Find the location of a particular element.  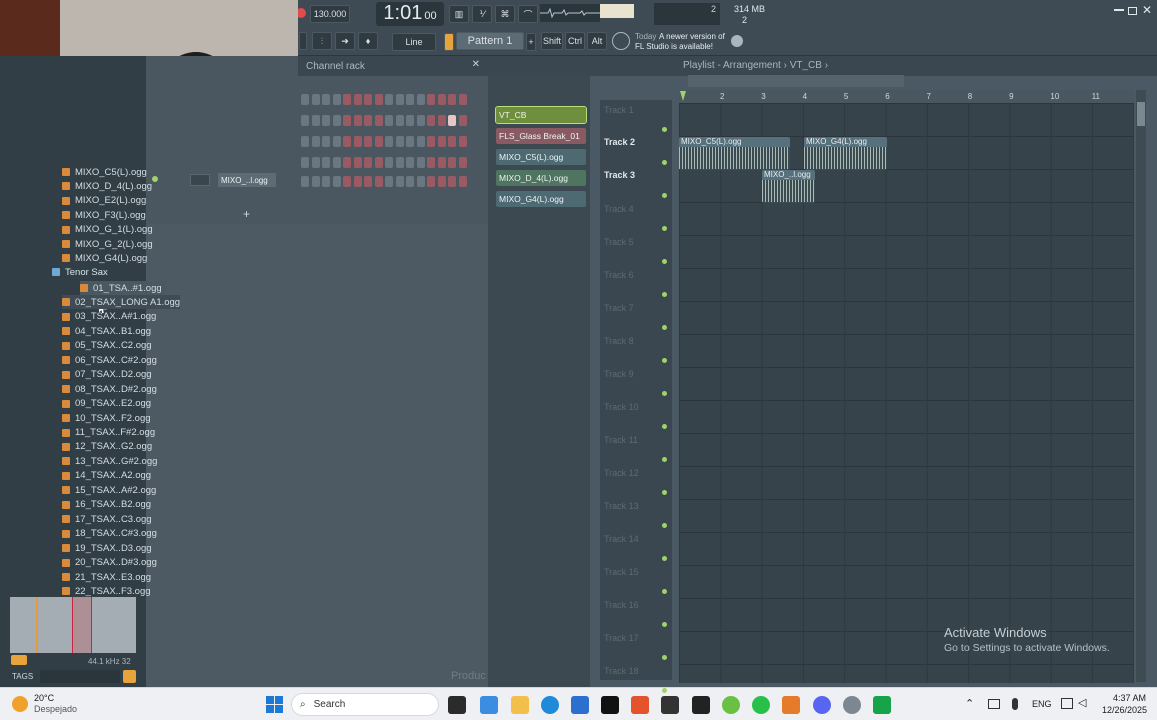

browser-file-item: 19_TSAX..D3.ogg is located at coordinates (107, 548).